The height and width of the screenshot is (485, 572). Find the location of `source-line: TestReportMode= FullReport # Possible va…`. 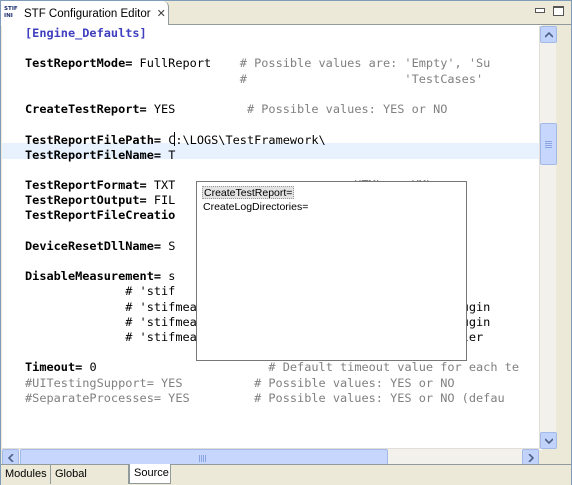

source-line: TestReportMode= FullReport # Possible va… is located at coordinates (257, 63).